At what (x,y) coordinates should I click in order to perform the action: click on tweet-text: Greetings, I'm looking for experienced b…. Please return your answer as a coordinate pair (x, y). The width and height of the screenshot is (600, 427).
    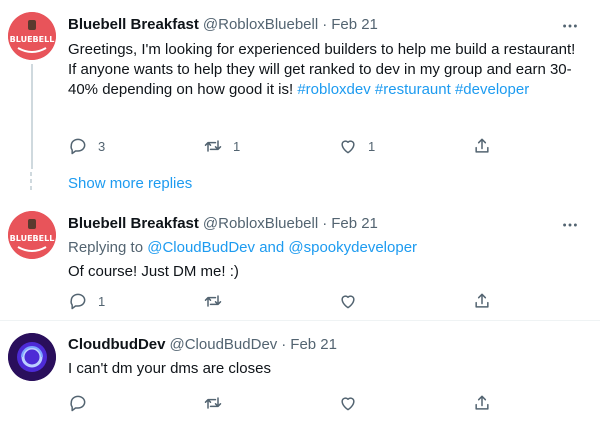
    Looking at the image, I should click on (323, 70).